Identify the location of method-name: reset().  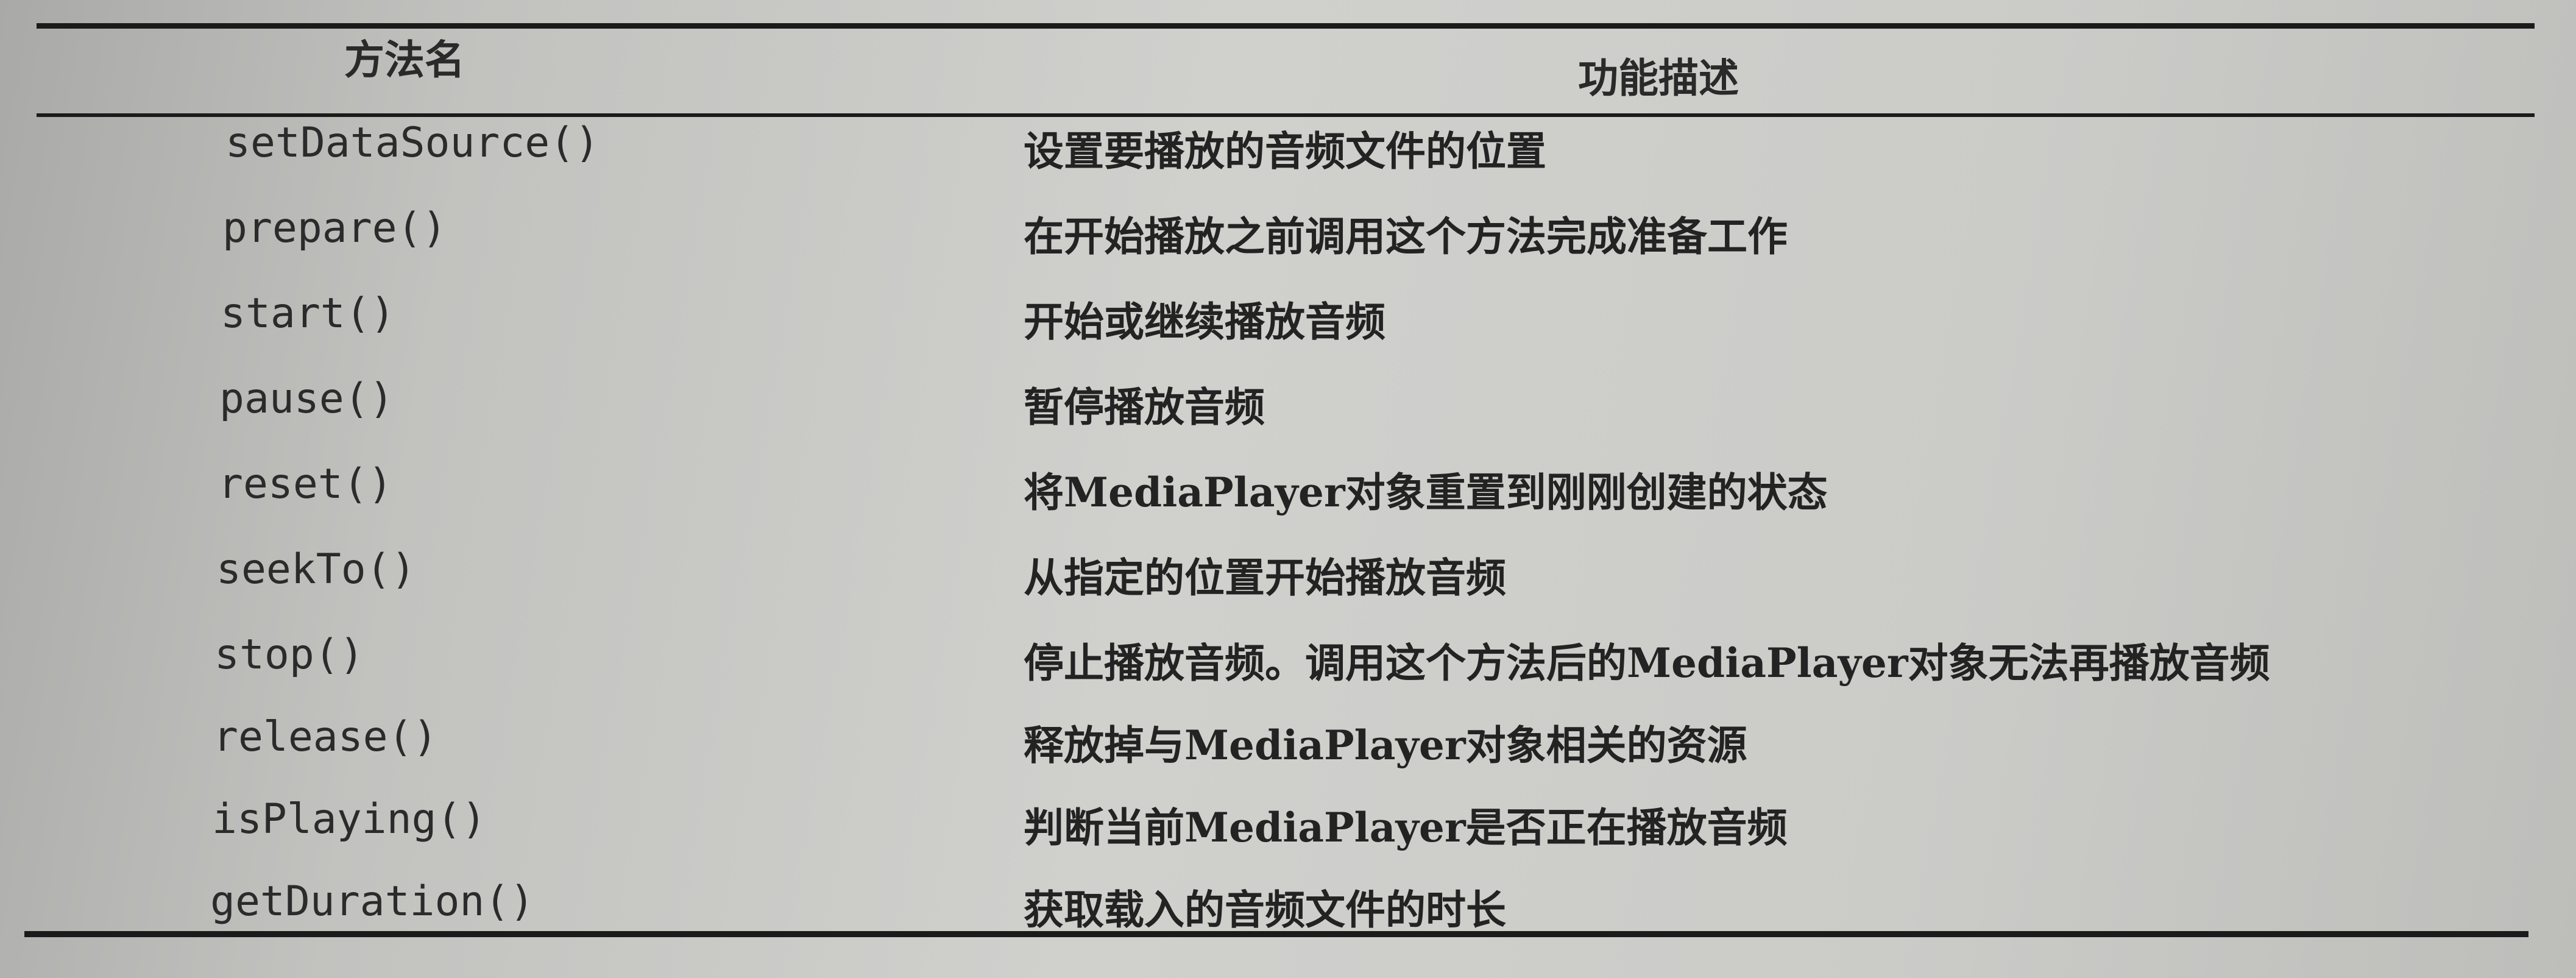
(305, 484).